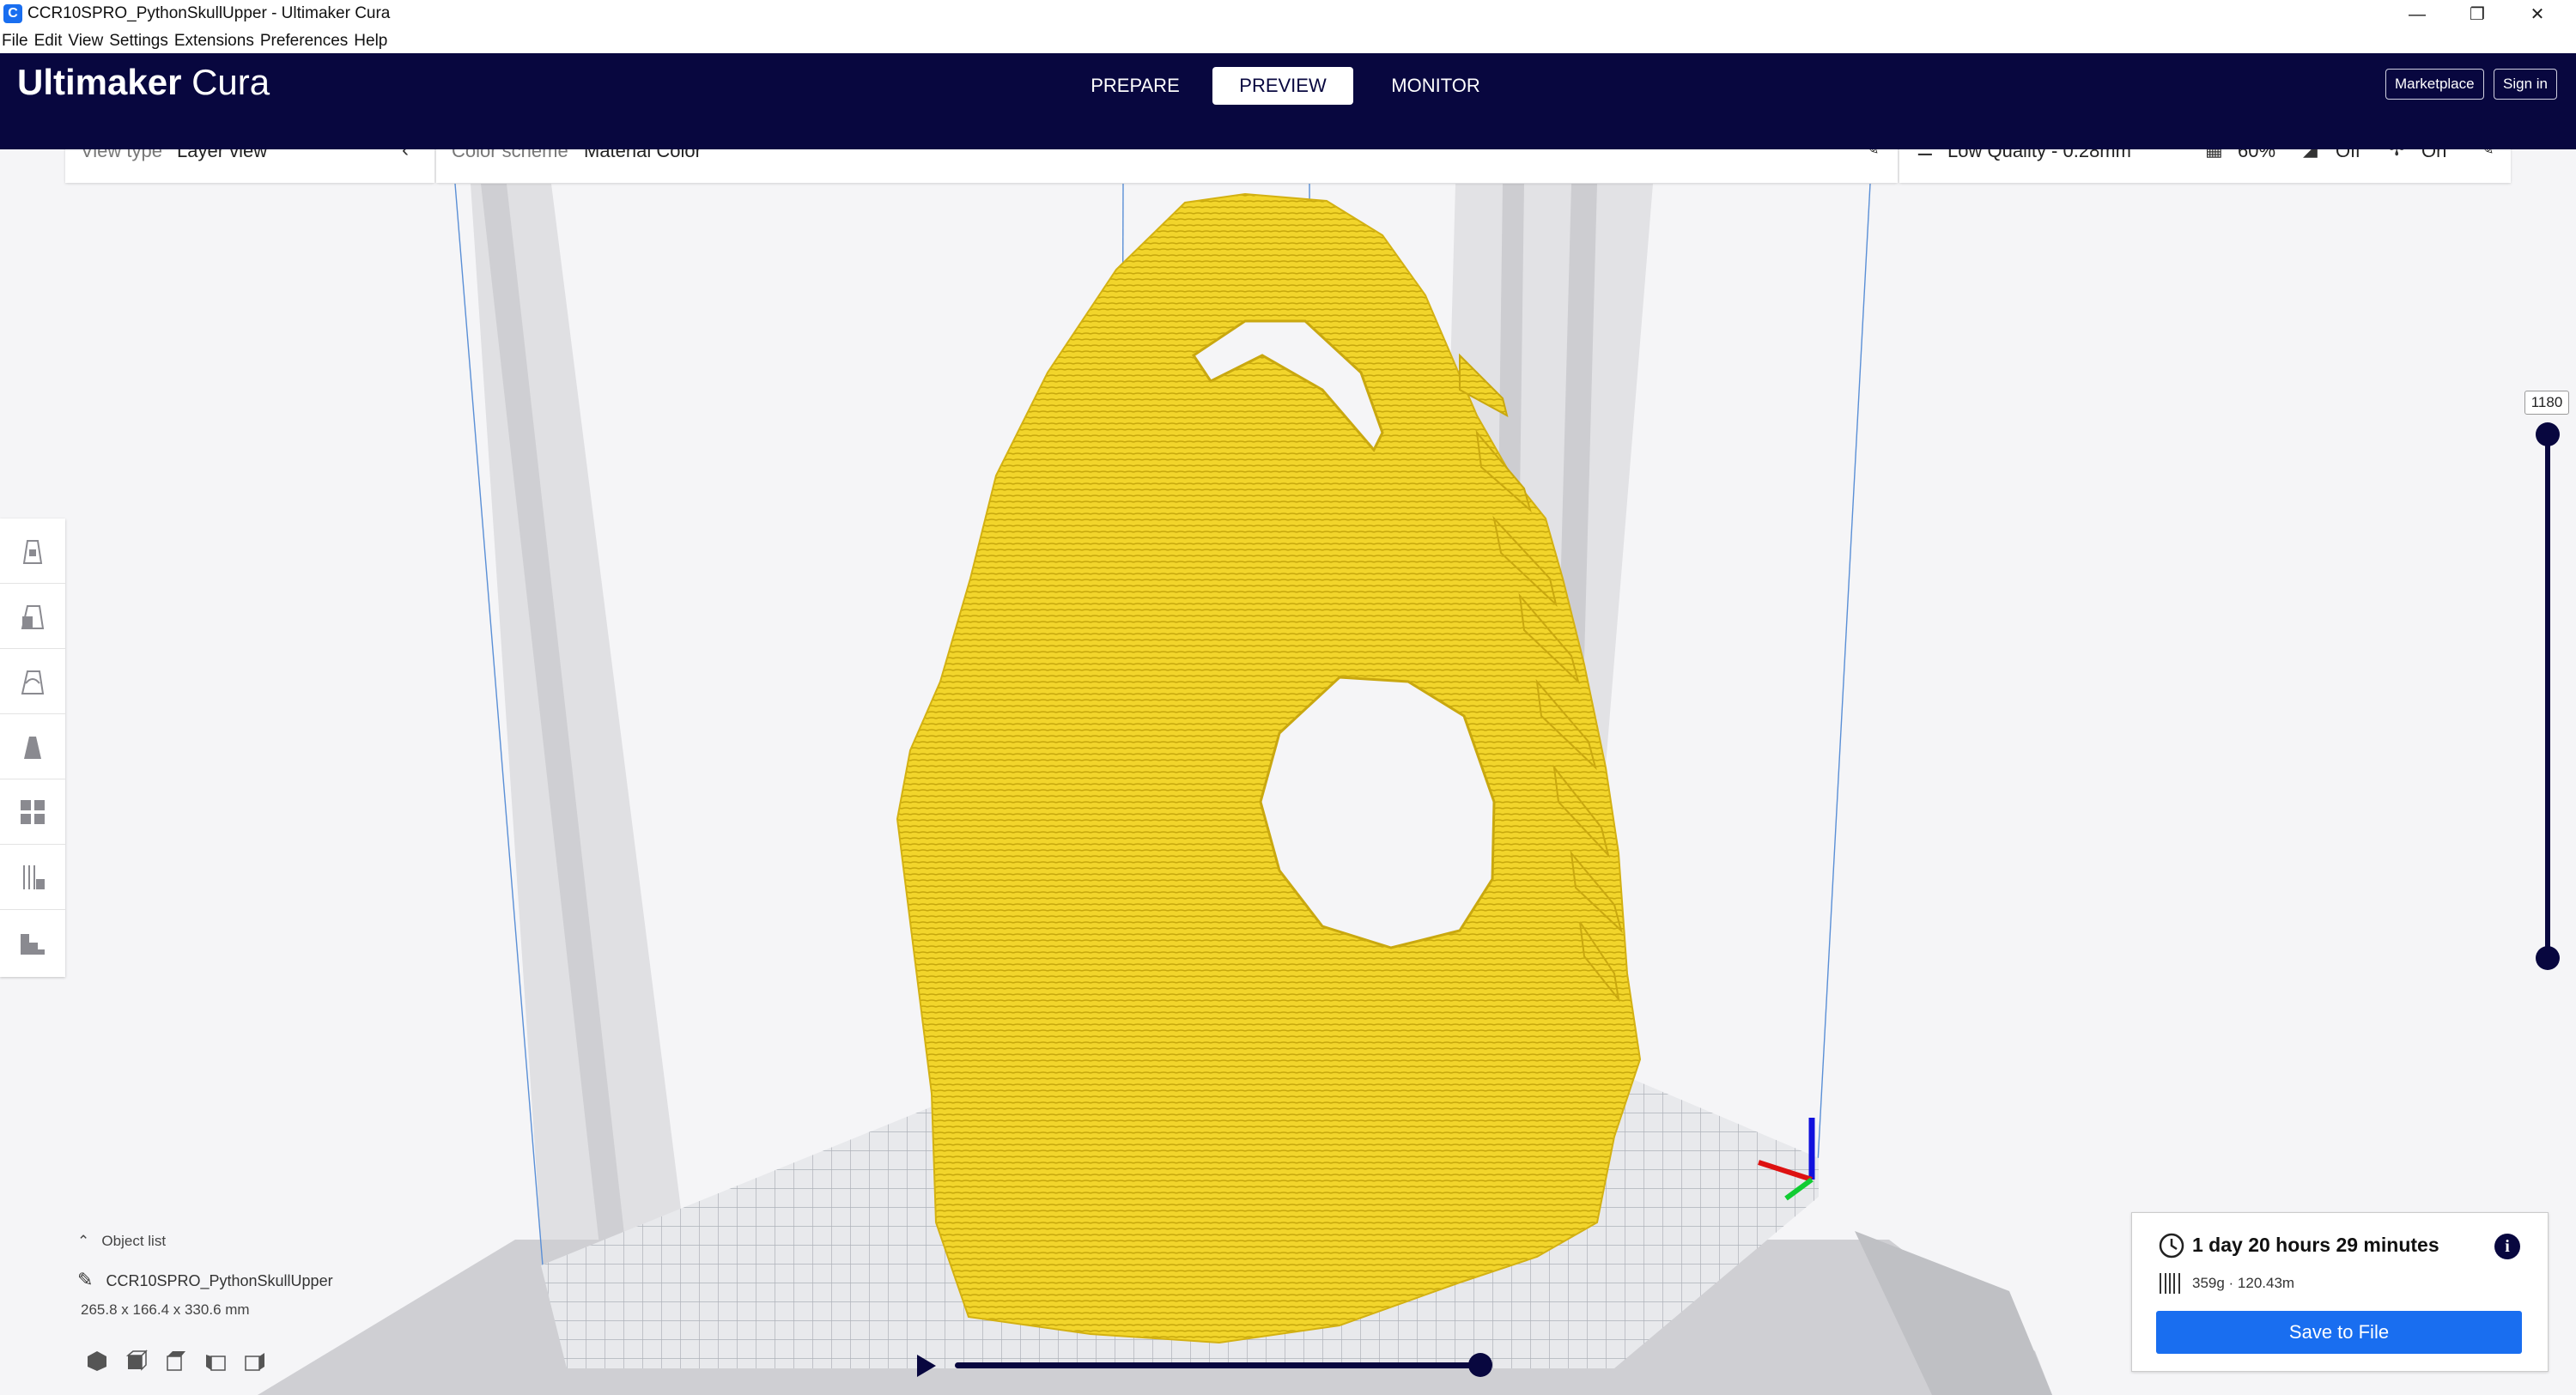 The image size is (2576, 1395). What do you see at coordinates (2339, 1332) in the screenshot?
I see `save-to-file-button: Save to File` at bounding box center [2339, 1332].